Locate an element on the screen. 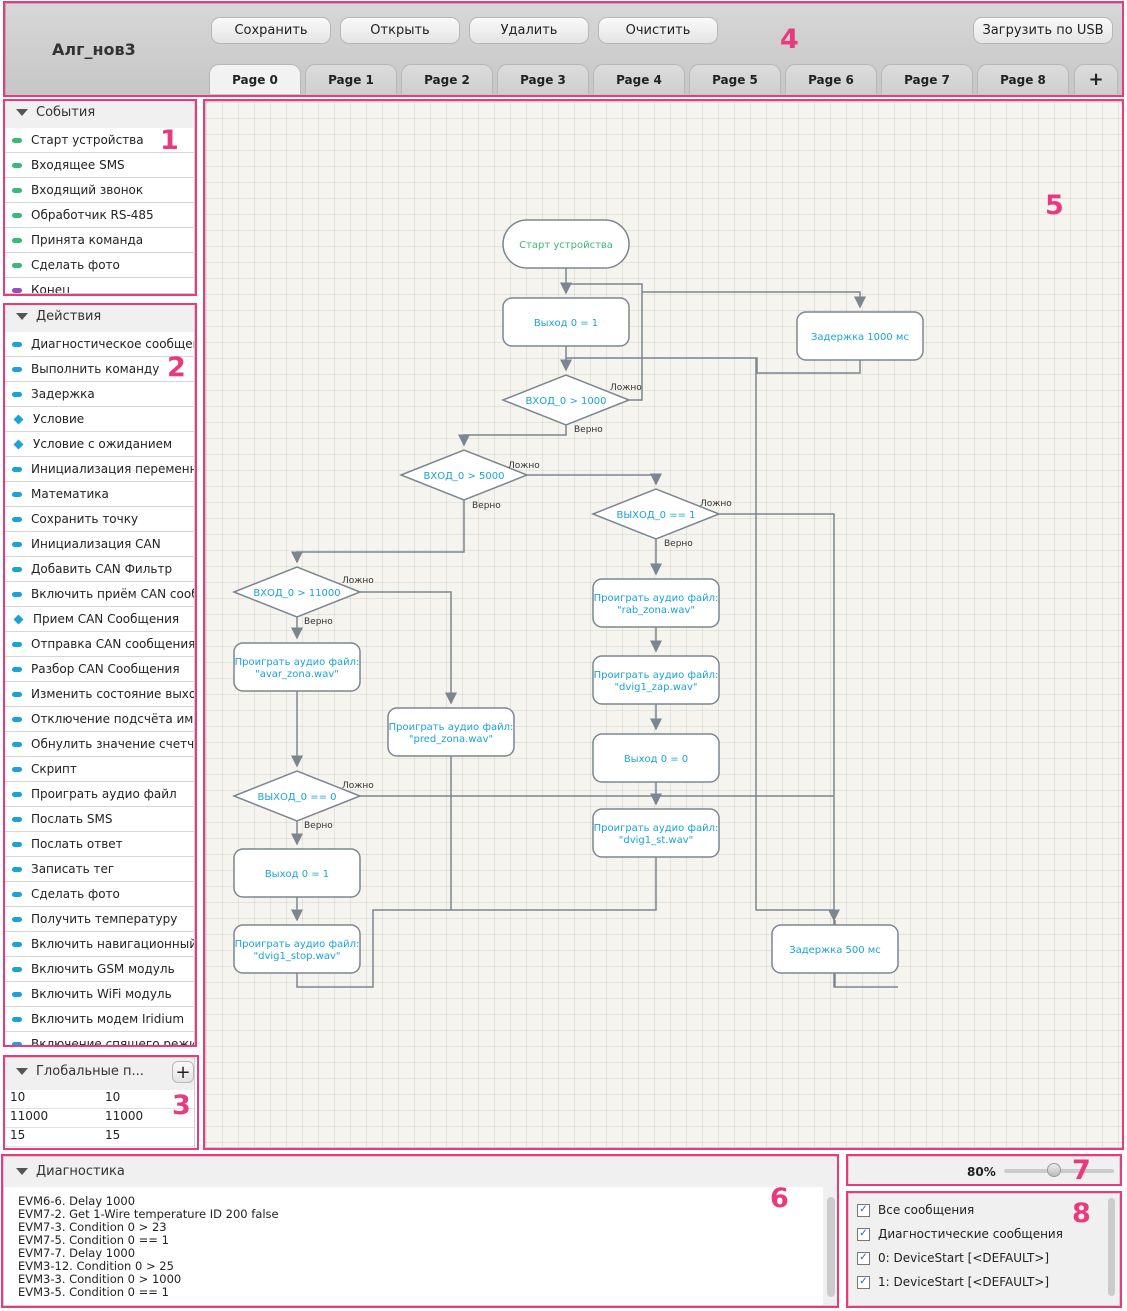  event-item: Обработчик RS-485 is located at coordinates (99, 215).